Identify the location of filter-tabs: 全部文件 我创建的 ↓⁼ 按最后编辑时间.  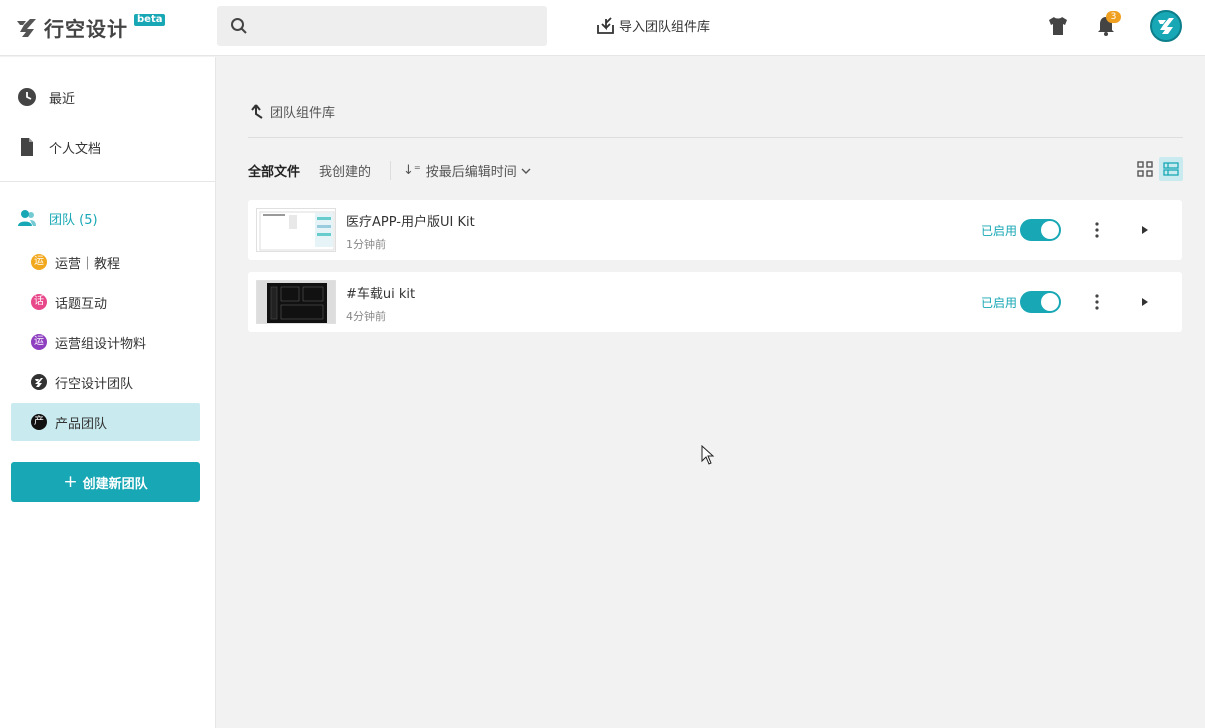
(389, 170).